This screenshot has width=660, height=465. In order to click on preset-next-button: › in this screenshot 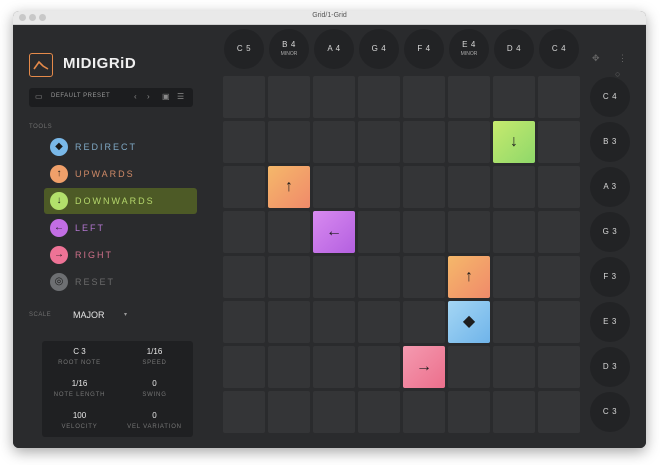, I will do `click(148, 97)`.